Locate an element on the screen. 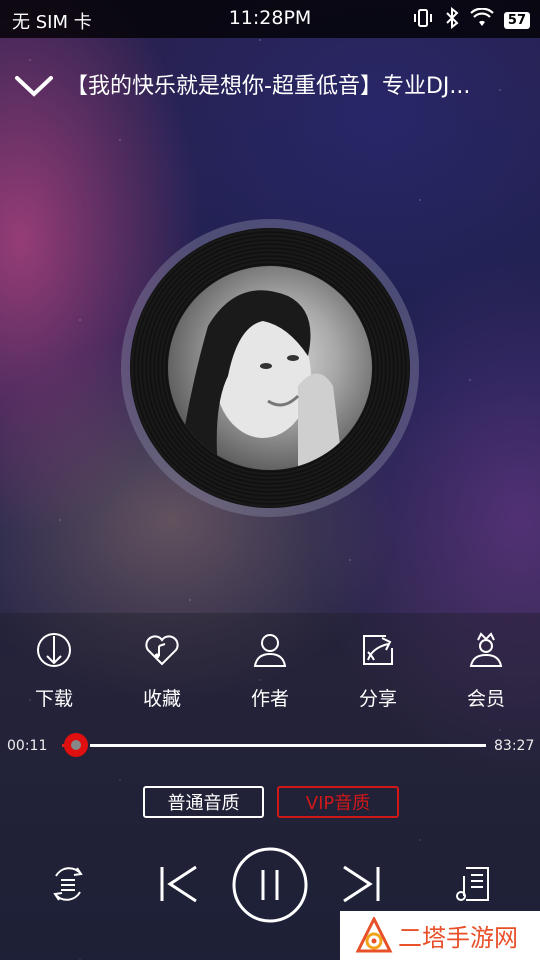 The image size is (540, 960). author-button: 作者 is located at coordinates (270, 670).